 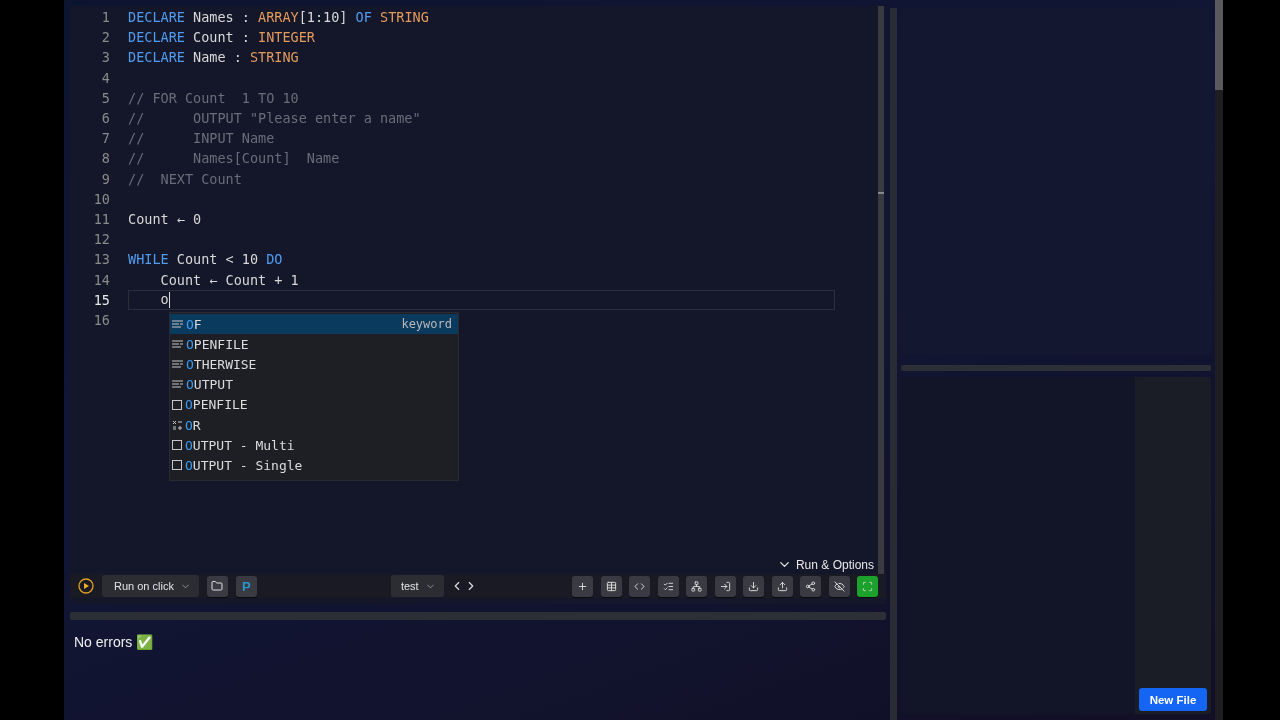 What do you see at coordinates (150, 586) in the screenshot?
I see `run-mode-dropdown: Run on click` at bounding box center [150, 586].